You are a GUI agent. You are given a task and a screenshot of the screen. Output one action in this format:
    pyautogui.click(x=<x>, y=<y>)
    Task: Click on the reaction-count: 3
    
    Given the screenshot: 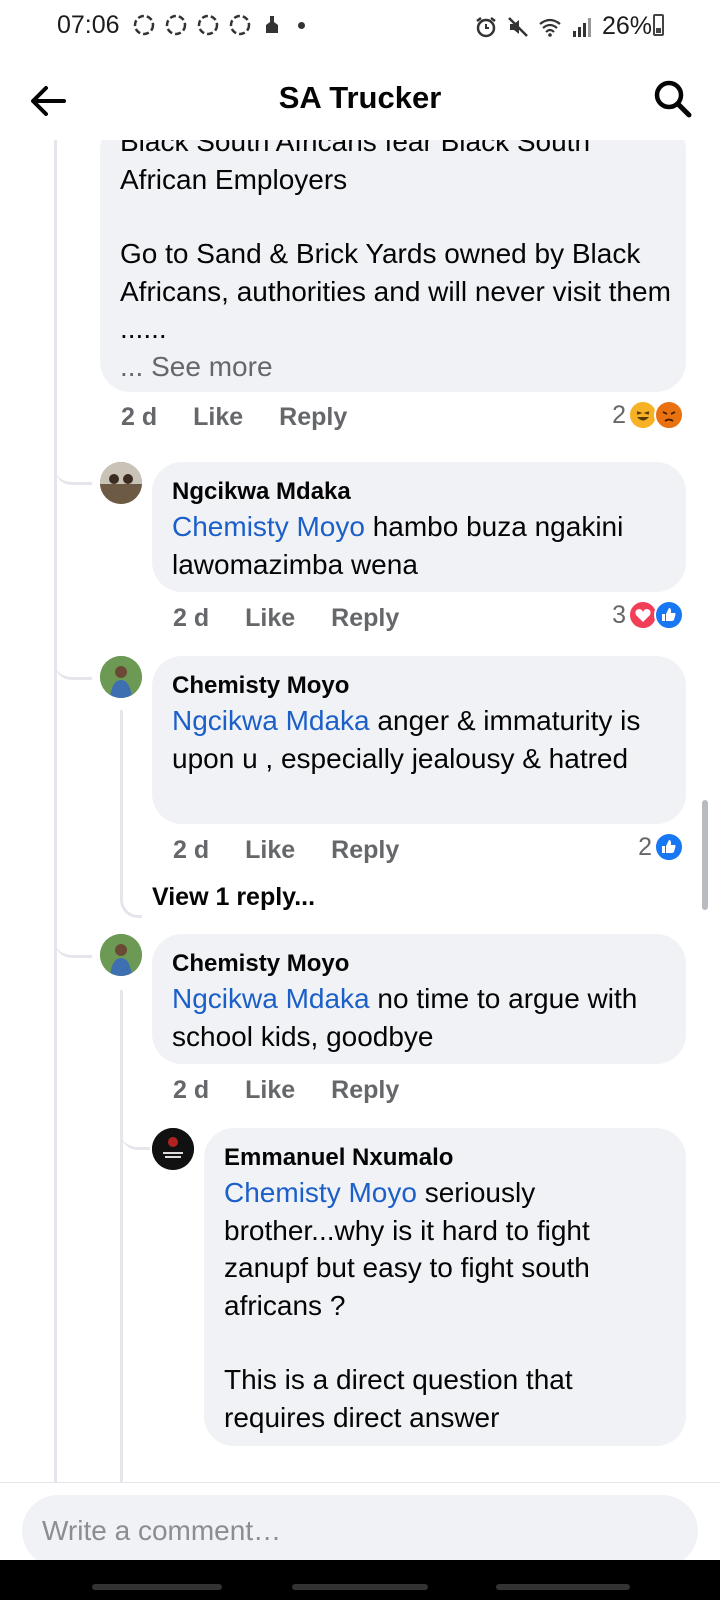 What is the action you would take?
    pyautogui.click(x=619, y=614)
    